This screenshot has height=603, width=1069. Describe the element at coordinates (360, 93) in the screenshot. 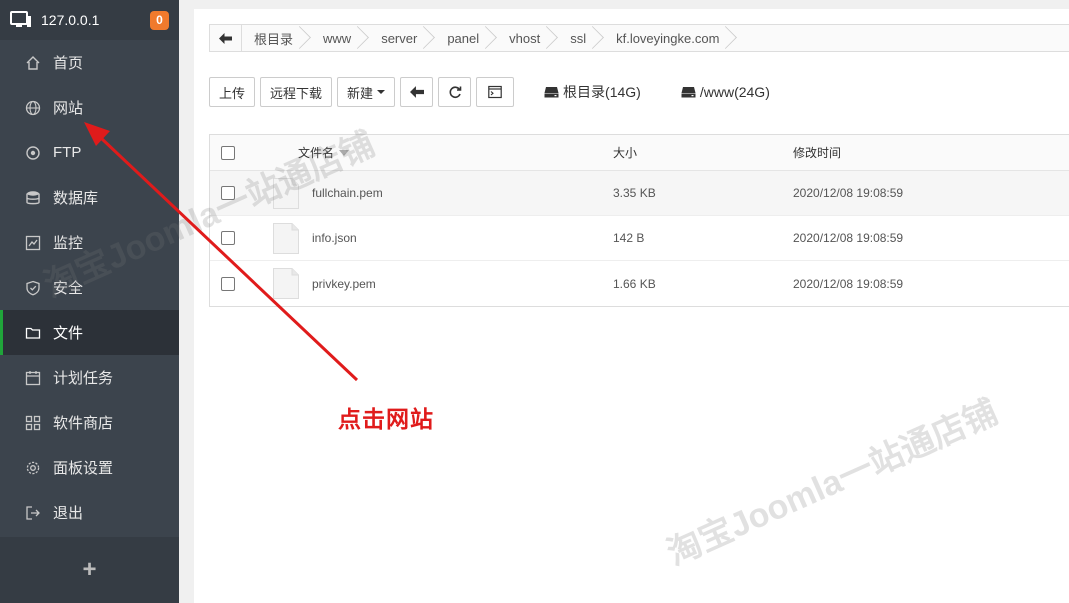

I see `new-button-label: 新建` at that location.